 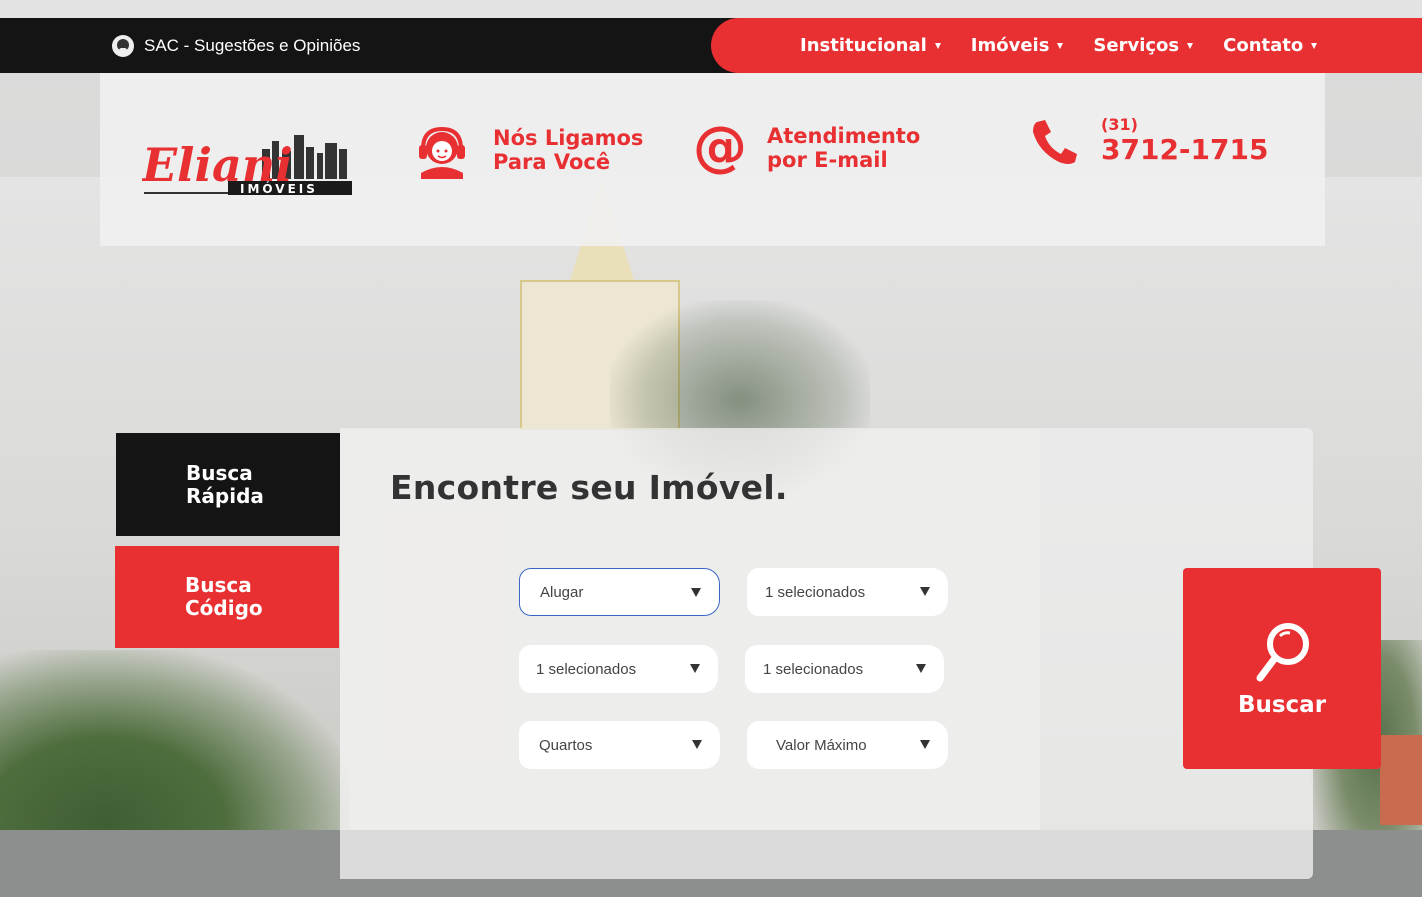 I want to click on tab-busca-rapida: Busca Rápida, so click(x=228, y=484).